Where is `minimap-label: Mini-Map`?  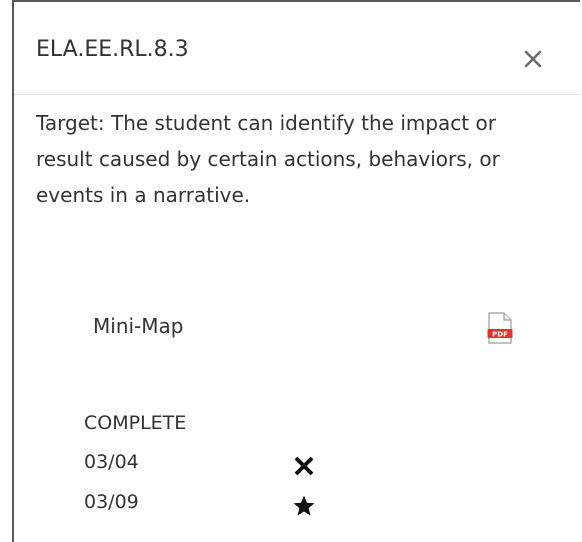 minimap-label: Mini-Map is located at coordinates (138, 326).